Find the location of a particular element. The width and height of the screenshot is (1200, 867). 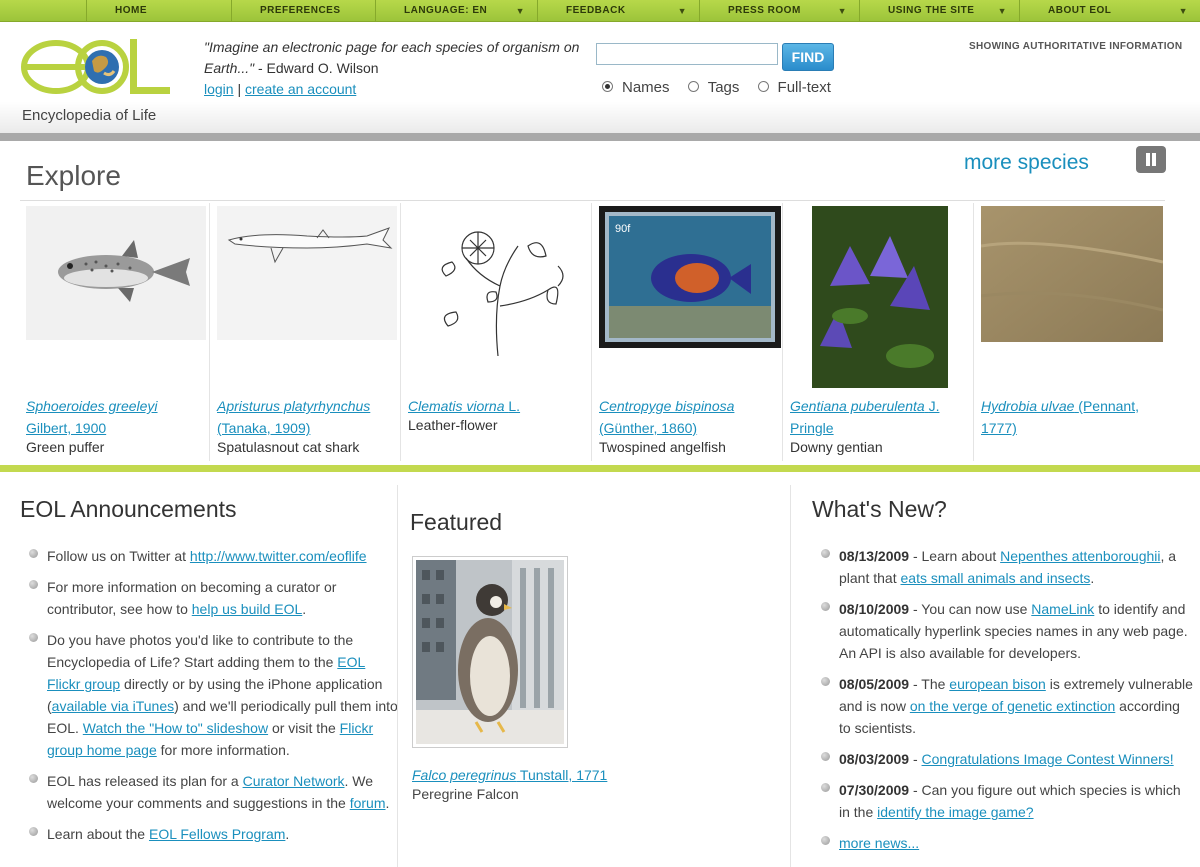

pause-icon is located at coordinates (1151, 159).